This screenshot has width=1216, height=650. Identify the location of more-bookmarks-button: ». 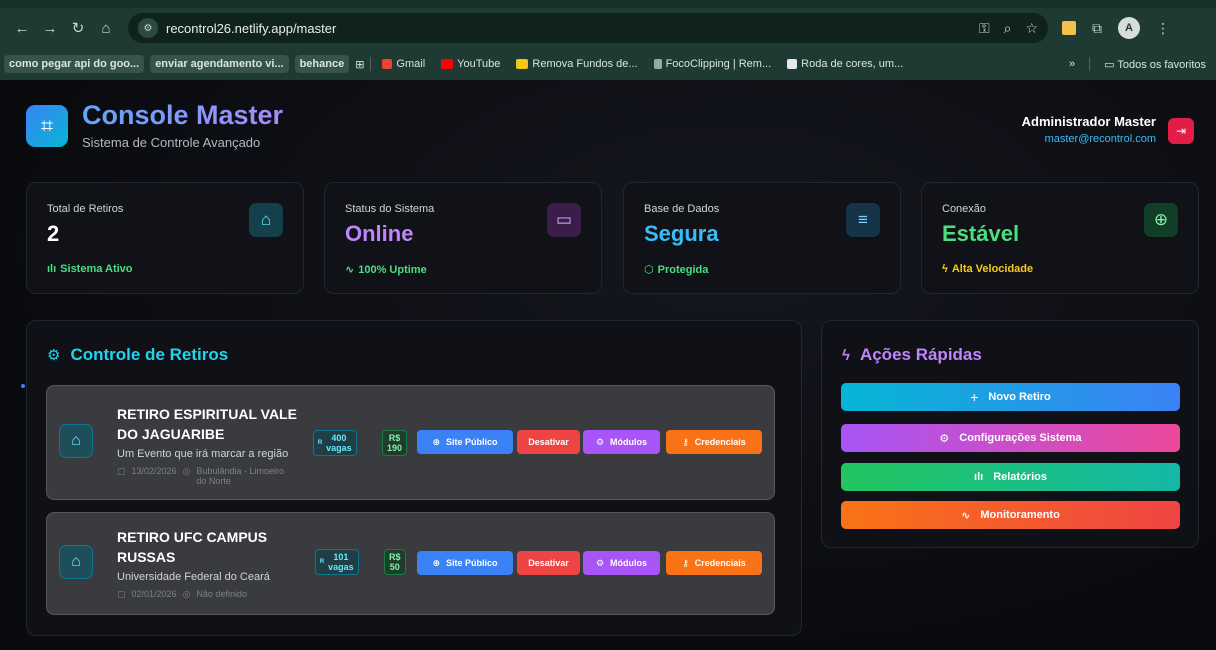
(1072, 64).